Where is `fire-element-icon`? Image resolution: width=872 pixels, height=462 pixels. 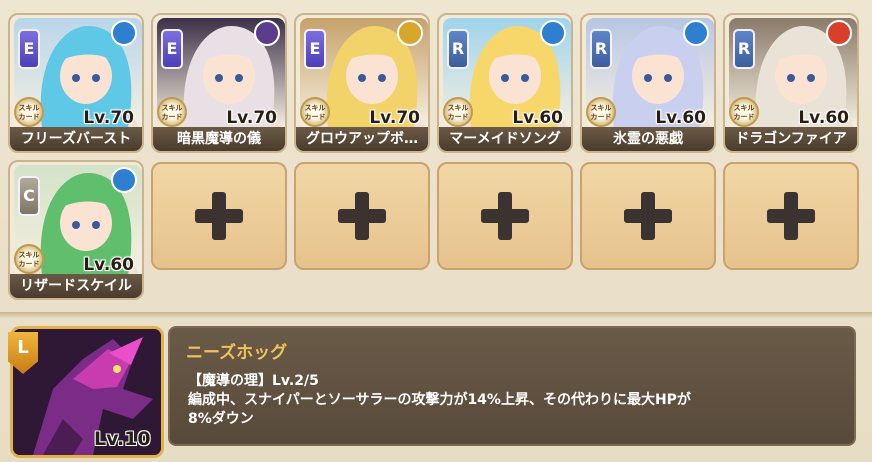 fire-element-icon is located at coordinates (839, 33).